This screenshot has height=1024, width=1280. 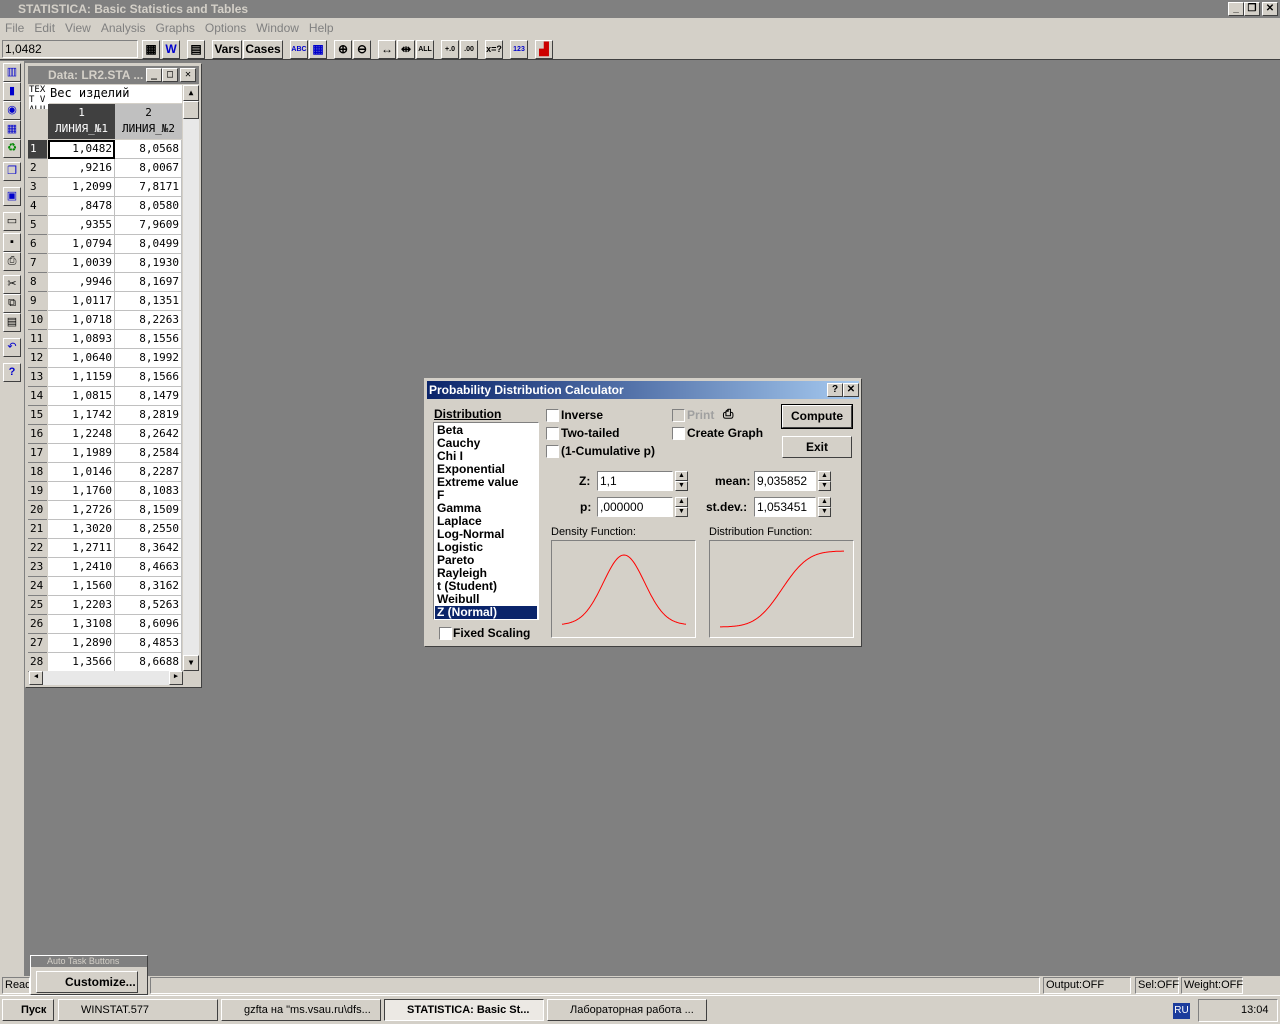 I want to click on z-spinner: ▲ ▼, so click(x=681, y=481).